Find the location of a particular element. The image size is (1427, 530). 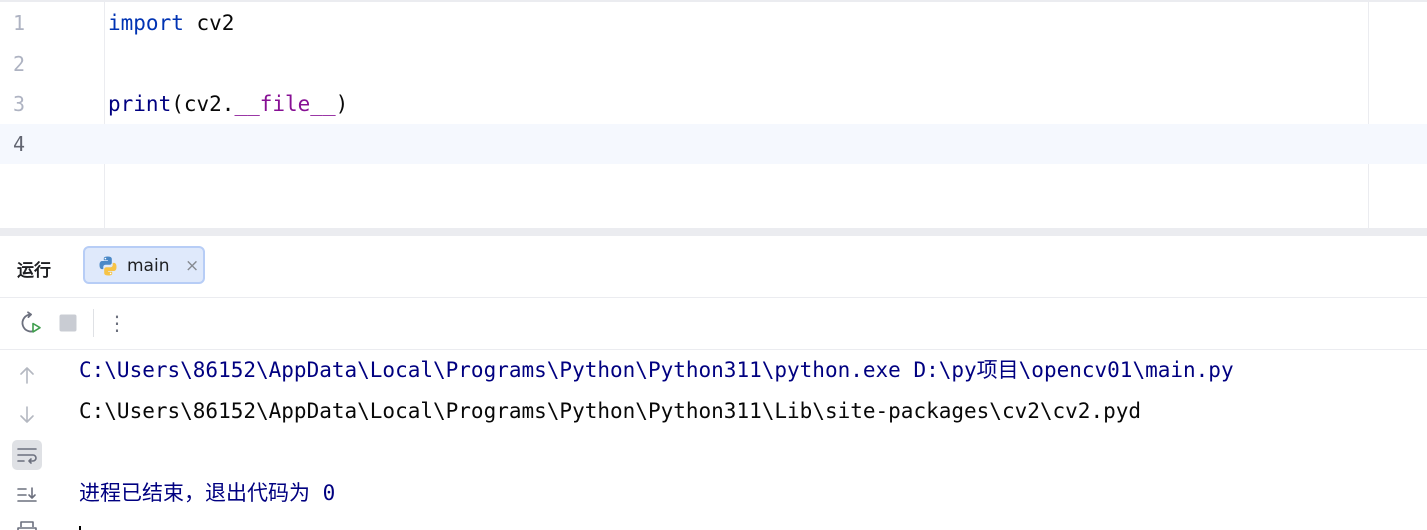

arrow-up-icon is located at coordinates (27, 375).